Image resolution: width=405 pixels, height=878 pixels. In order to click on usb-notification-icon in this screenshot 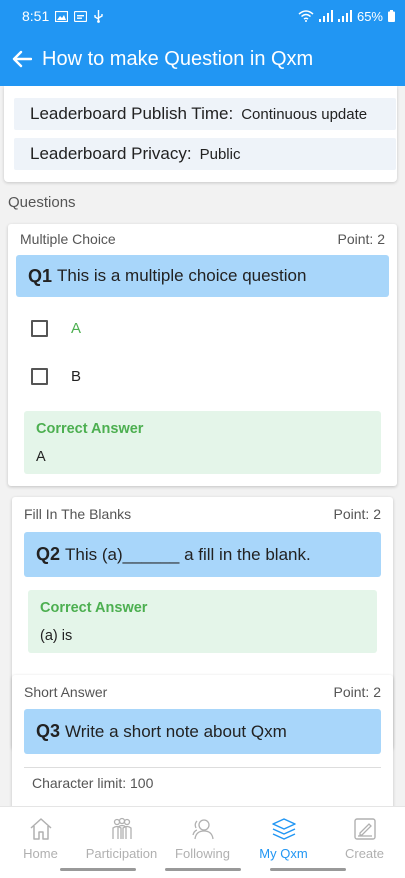, I will do `click(98, 16)`.